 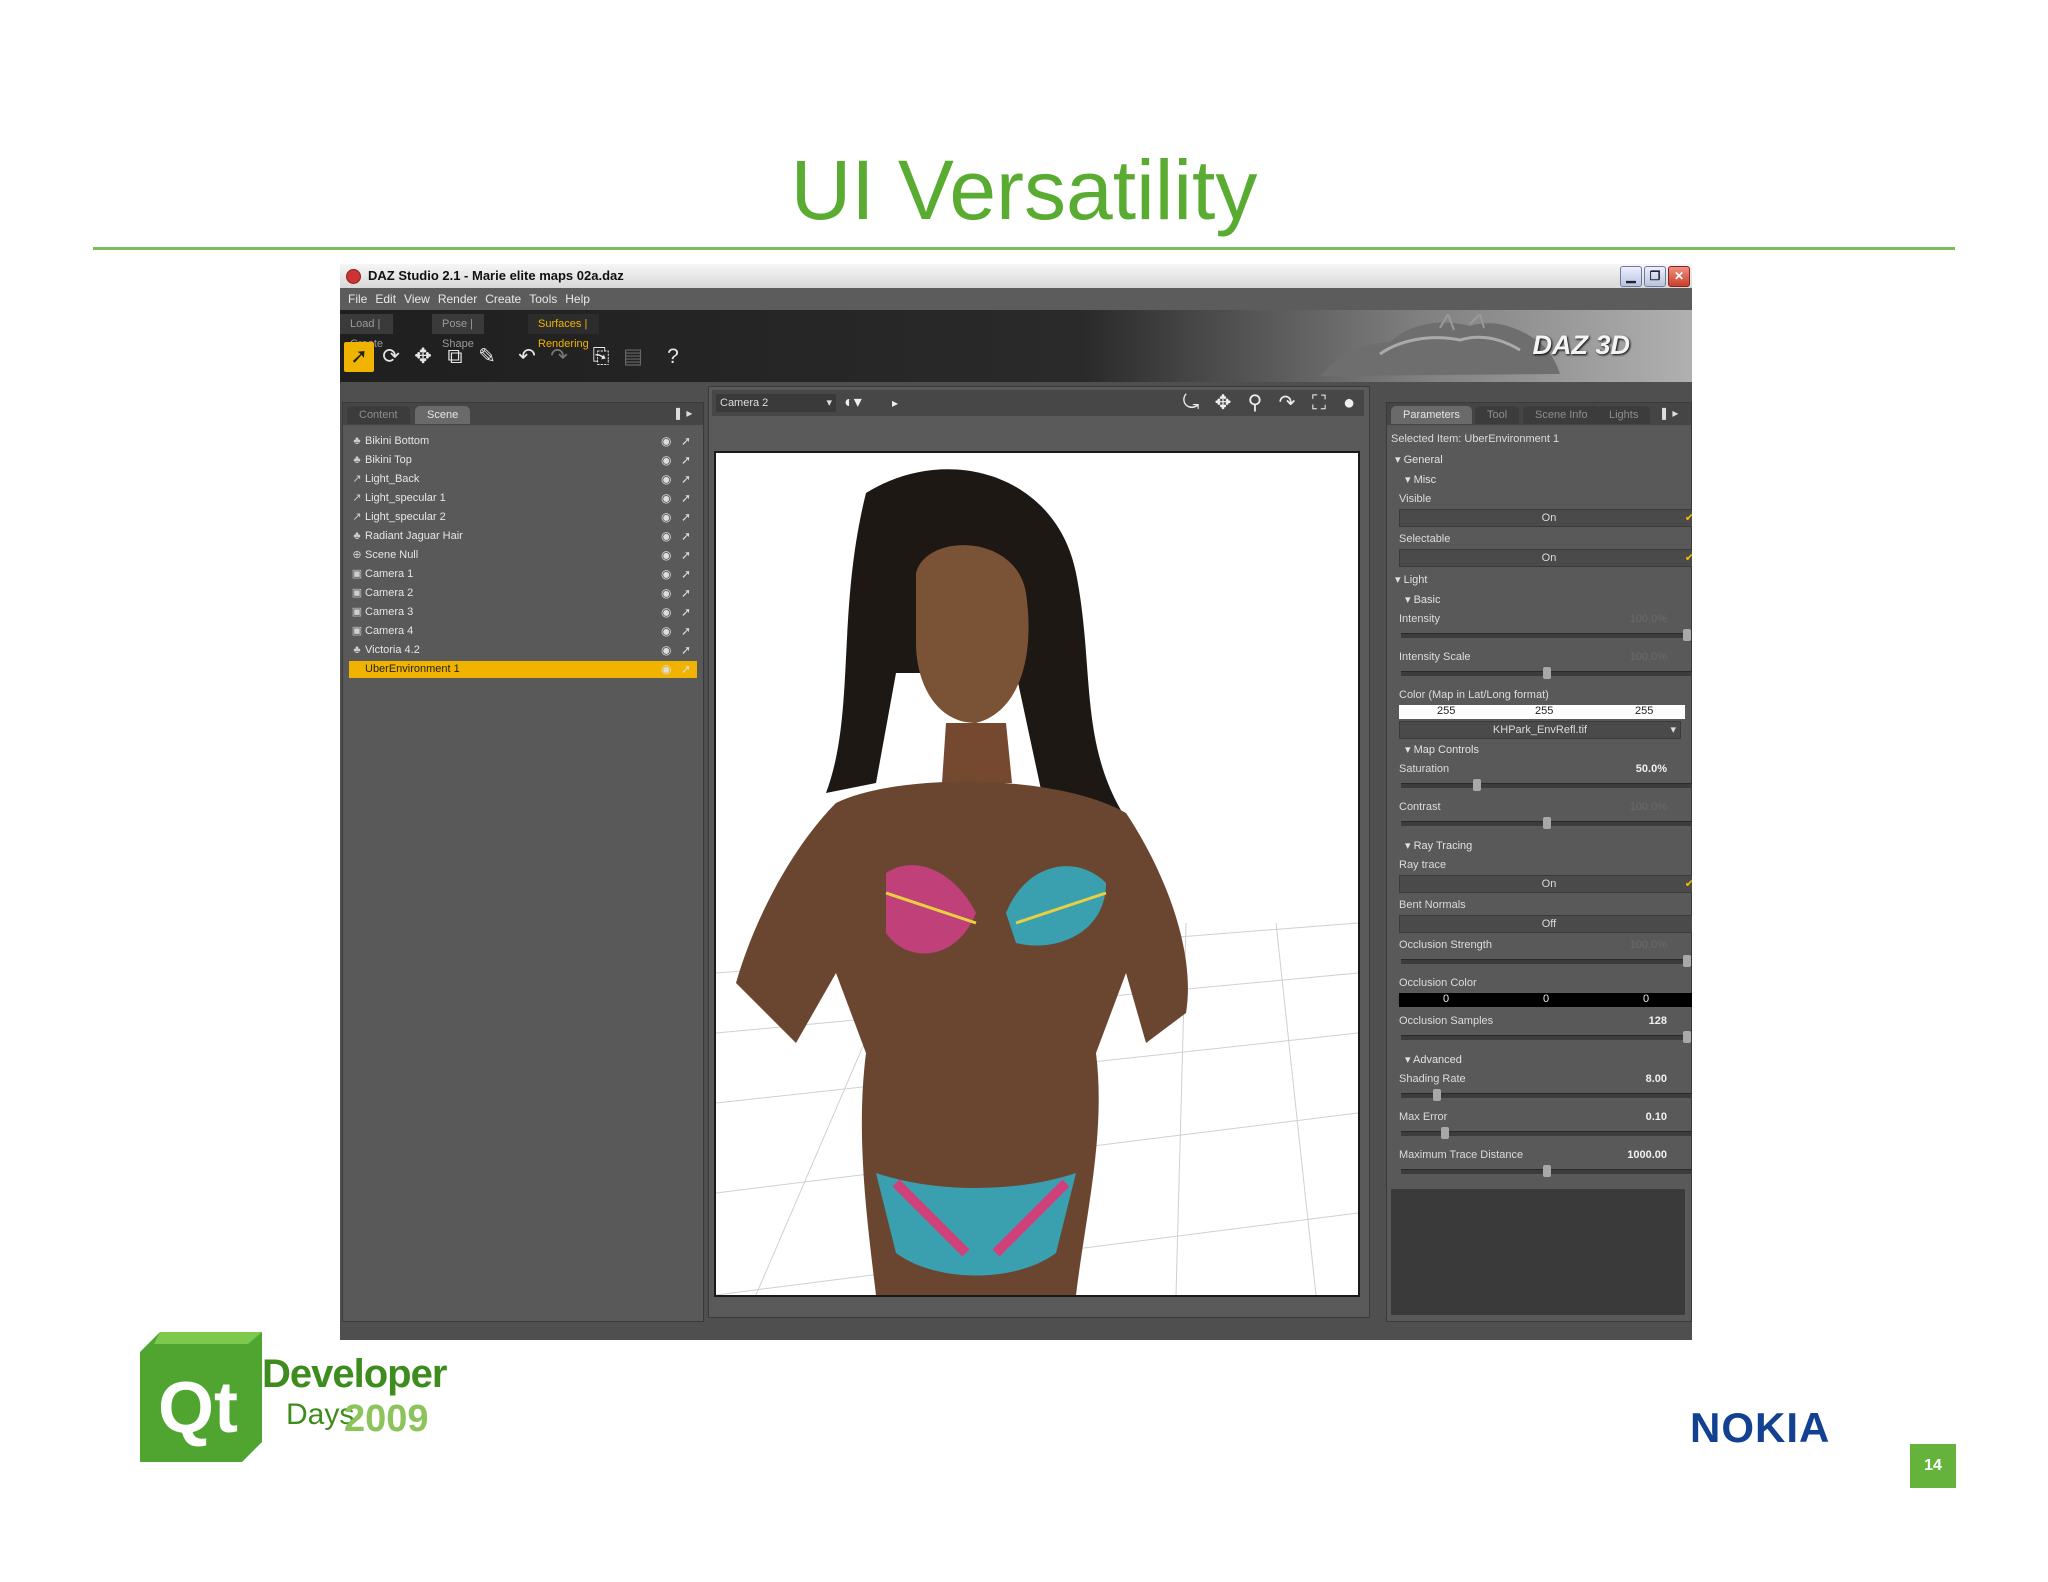 What do you see at coordinates (423, 357) in the screenshot?
I see `translate-tool-icon: ✥` at bounding box center [423, 357].